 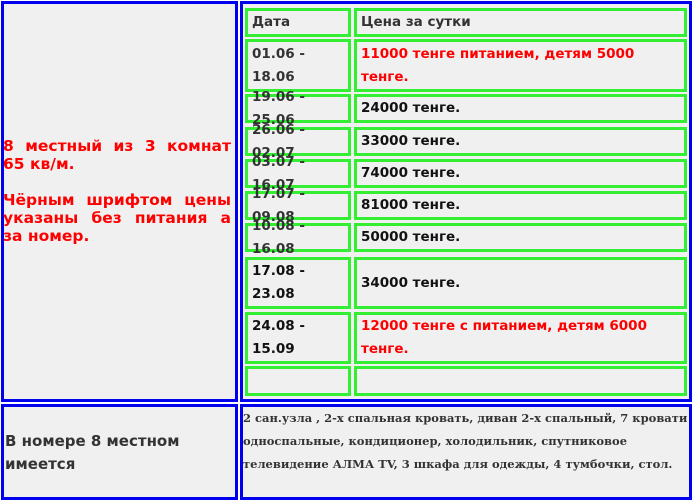 I want to click on header-date: Дата, so click(x=298, y=22).